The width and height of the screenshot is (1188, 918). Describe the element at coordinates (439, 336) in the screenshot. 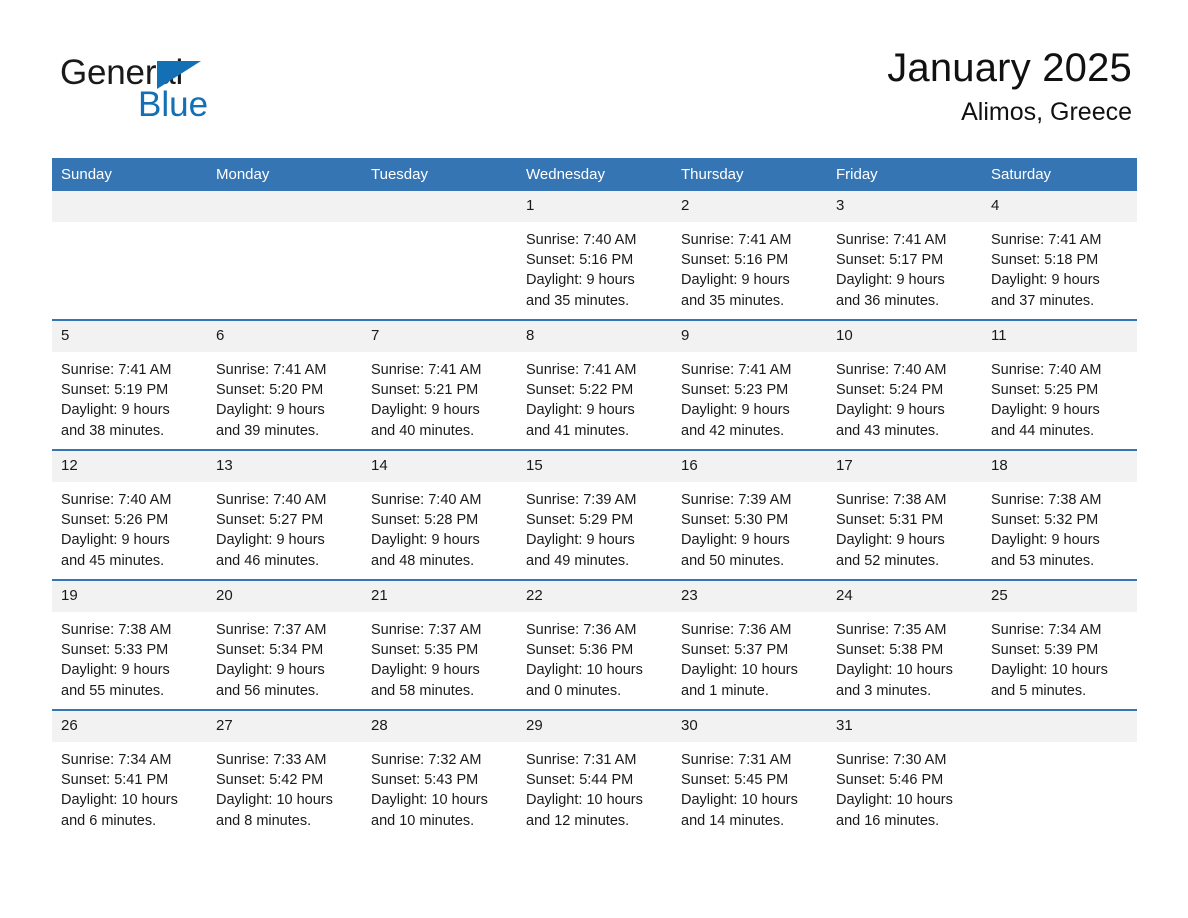

I see `day-number: 7` at that location.